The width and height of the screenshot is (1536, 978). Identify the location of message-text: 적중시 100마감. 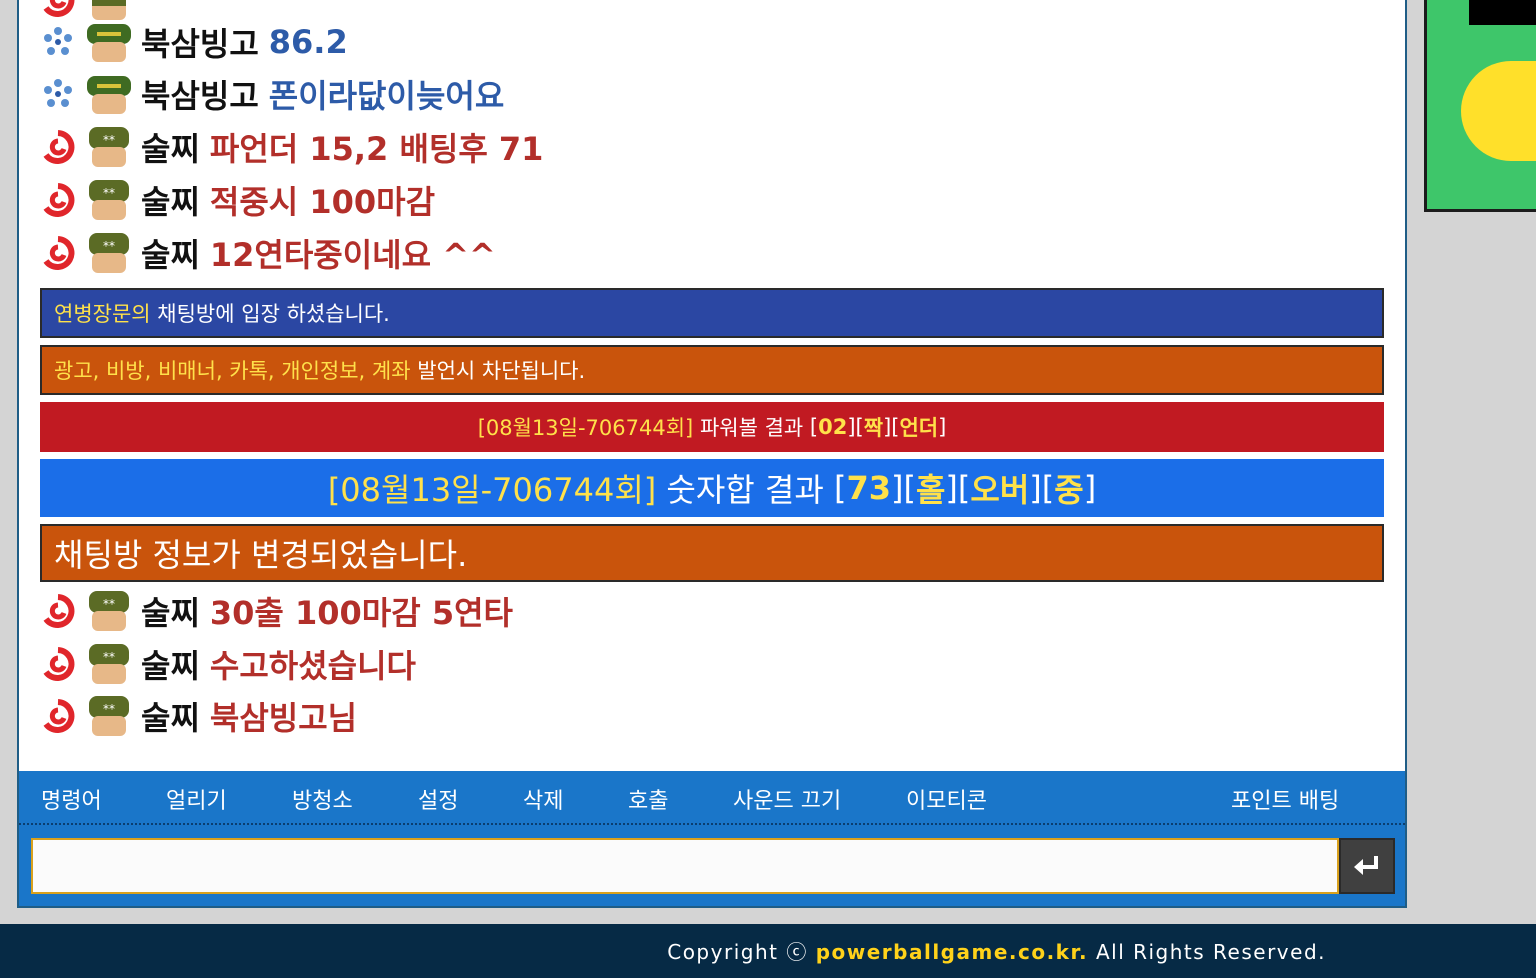
(322, 202).